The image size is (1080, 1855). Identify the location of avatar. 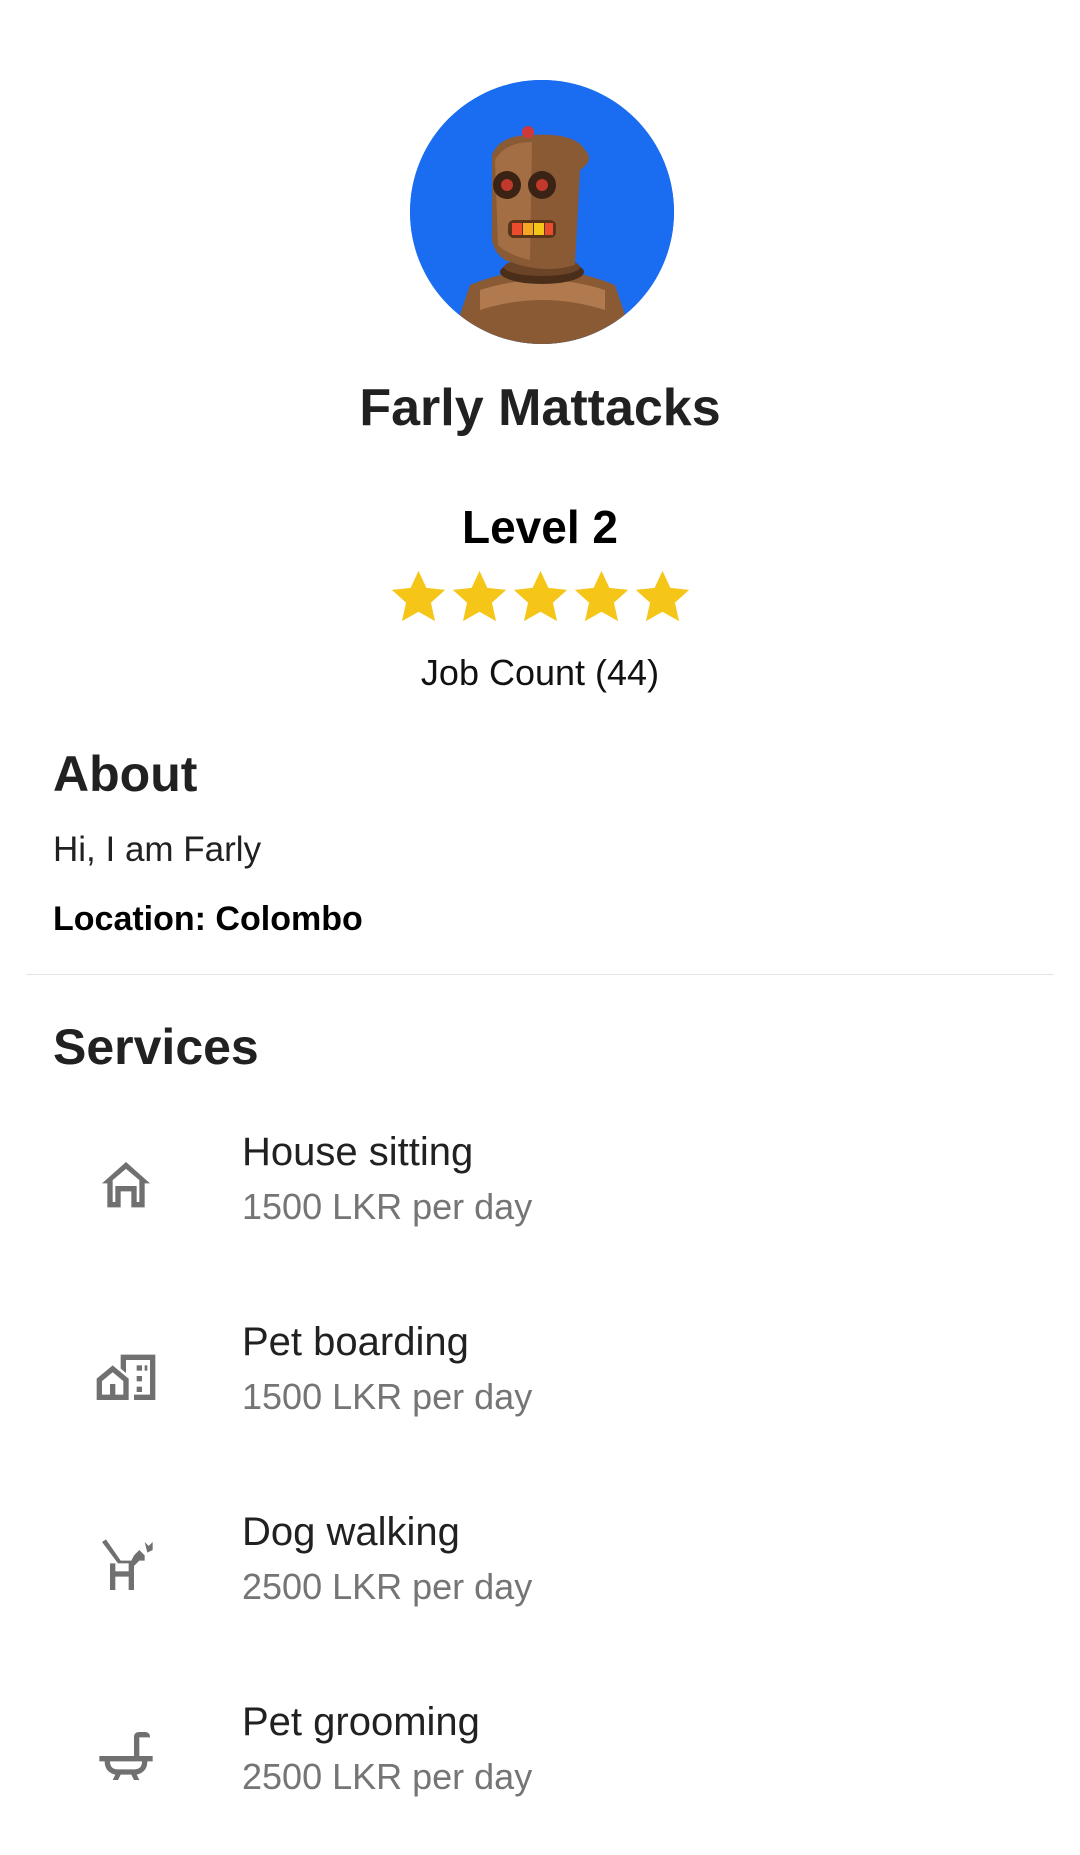
(542, 212).